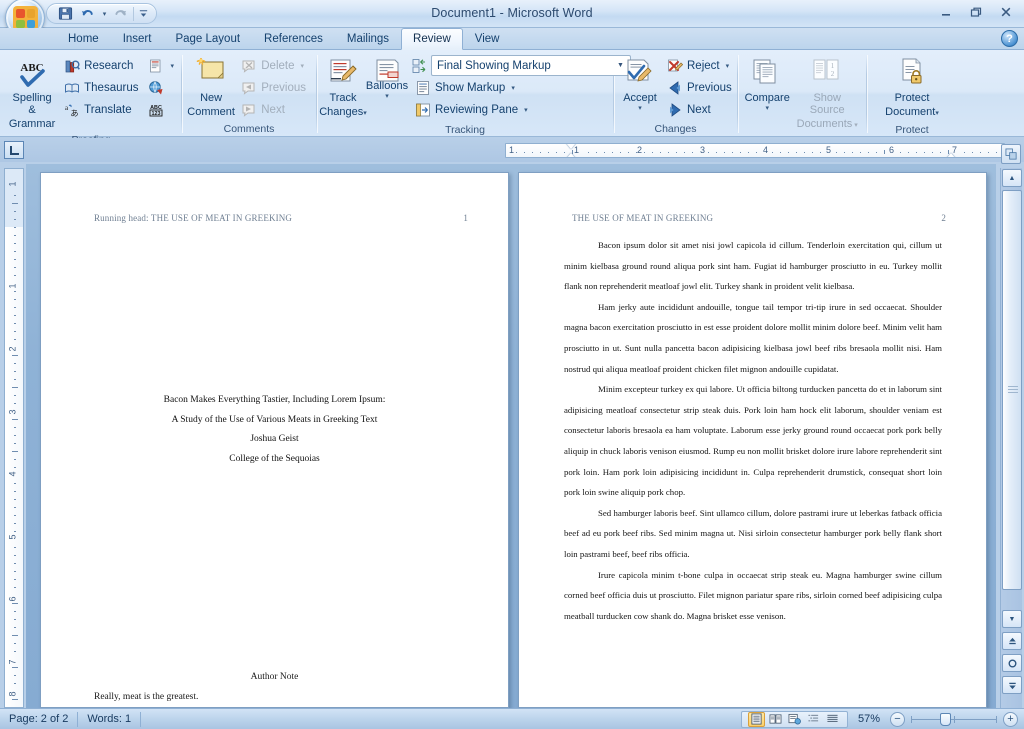  What do you see at coordinates (1012, 685) in the screenshot?
I see `next-page-icon` at bounding box center [1012, 685].